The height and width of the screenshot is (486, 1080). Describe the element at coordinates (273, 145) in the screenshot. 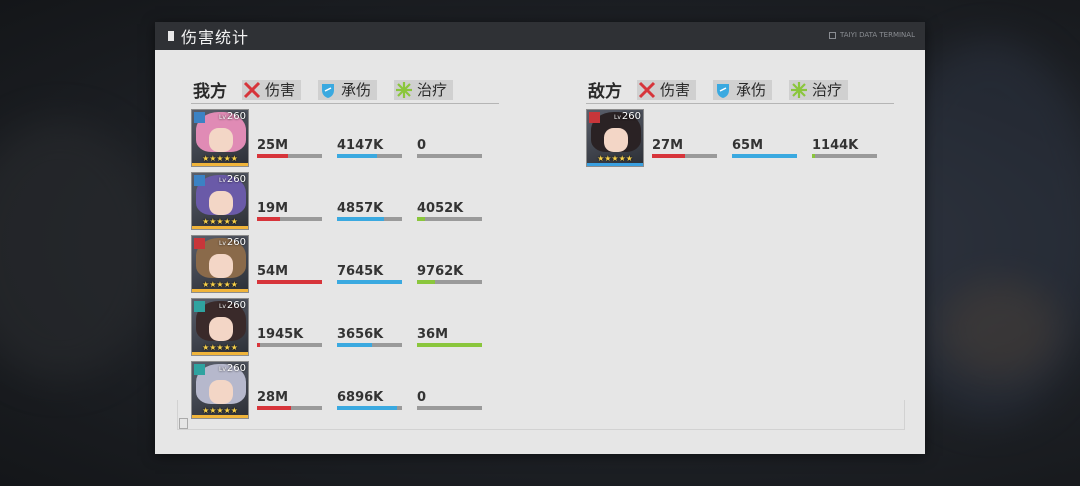

I see `damage-value: 25M` at that location.